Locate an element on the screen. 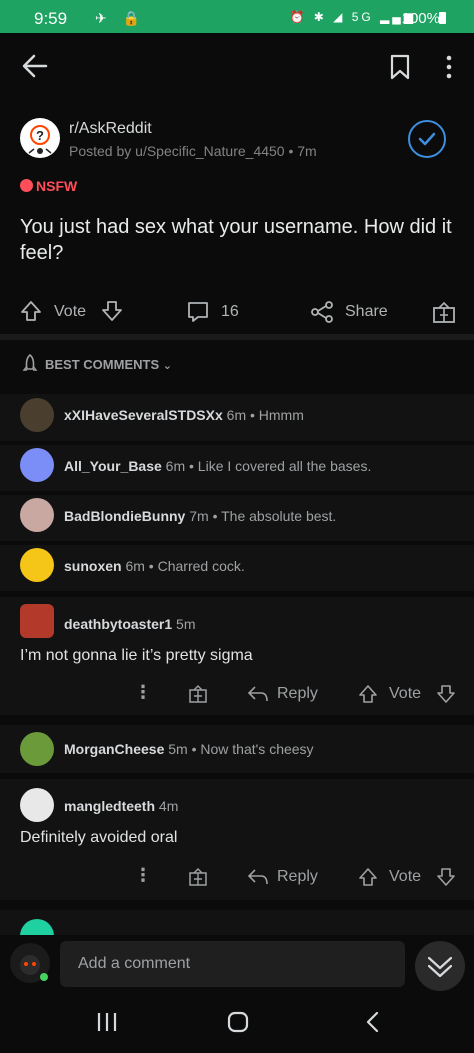  subreddit-avatar: ? is located at coordinates (40, 138).